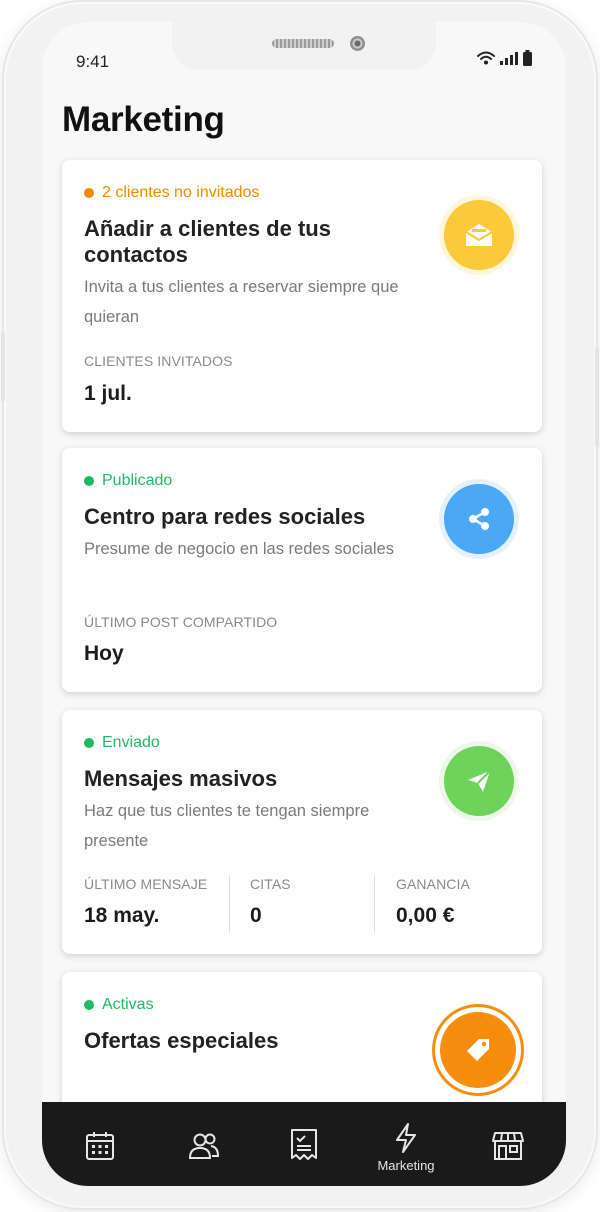 This screenshot has height=1212, width=600. Describe the element at coordinates (433, 884) in the screenshot. I see `stat-label: Ganancia` at that location.